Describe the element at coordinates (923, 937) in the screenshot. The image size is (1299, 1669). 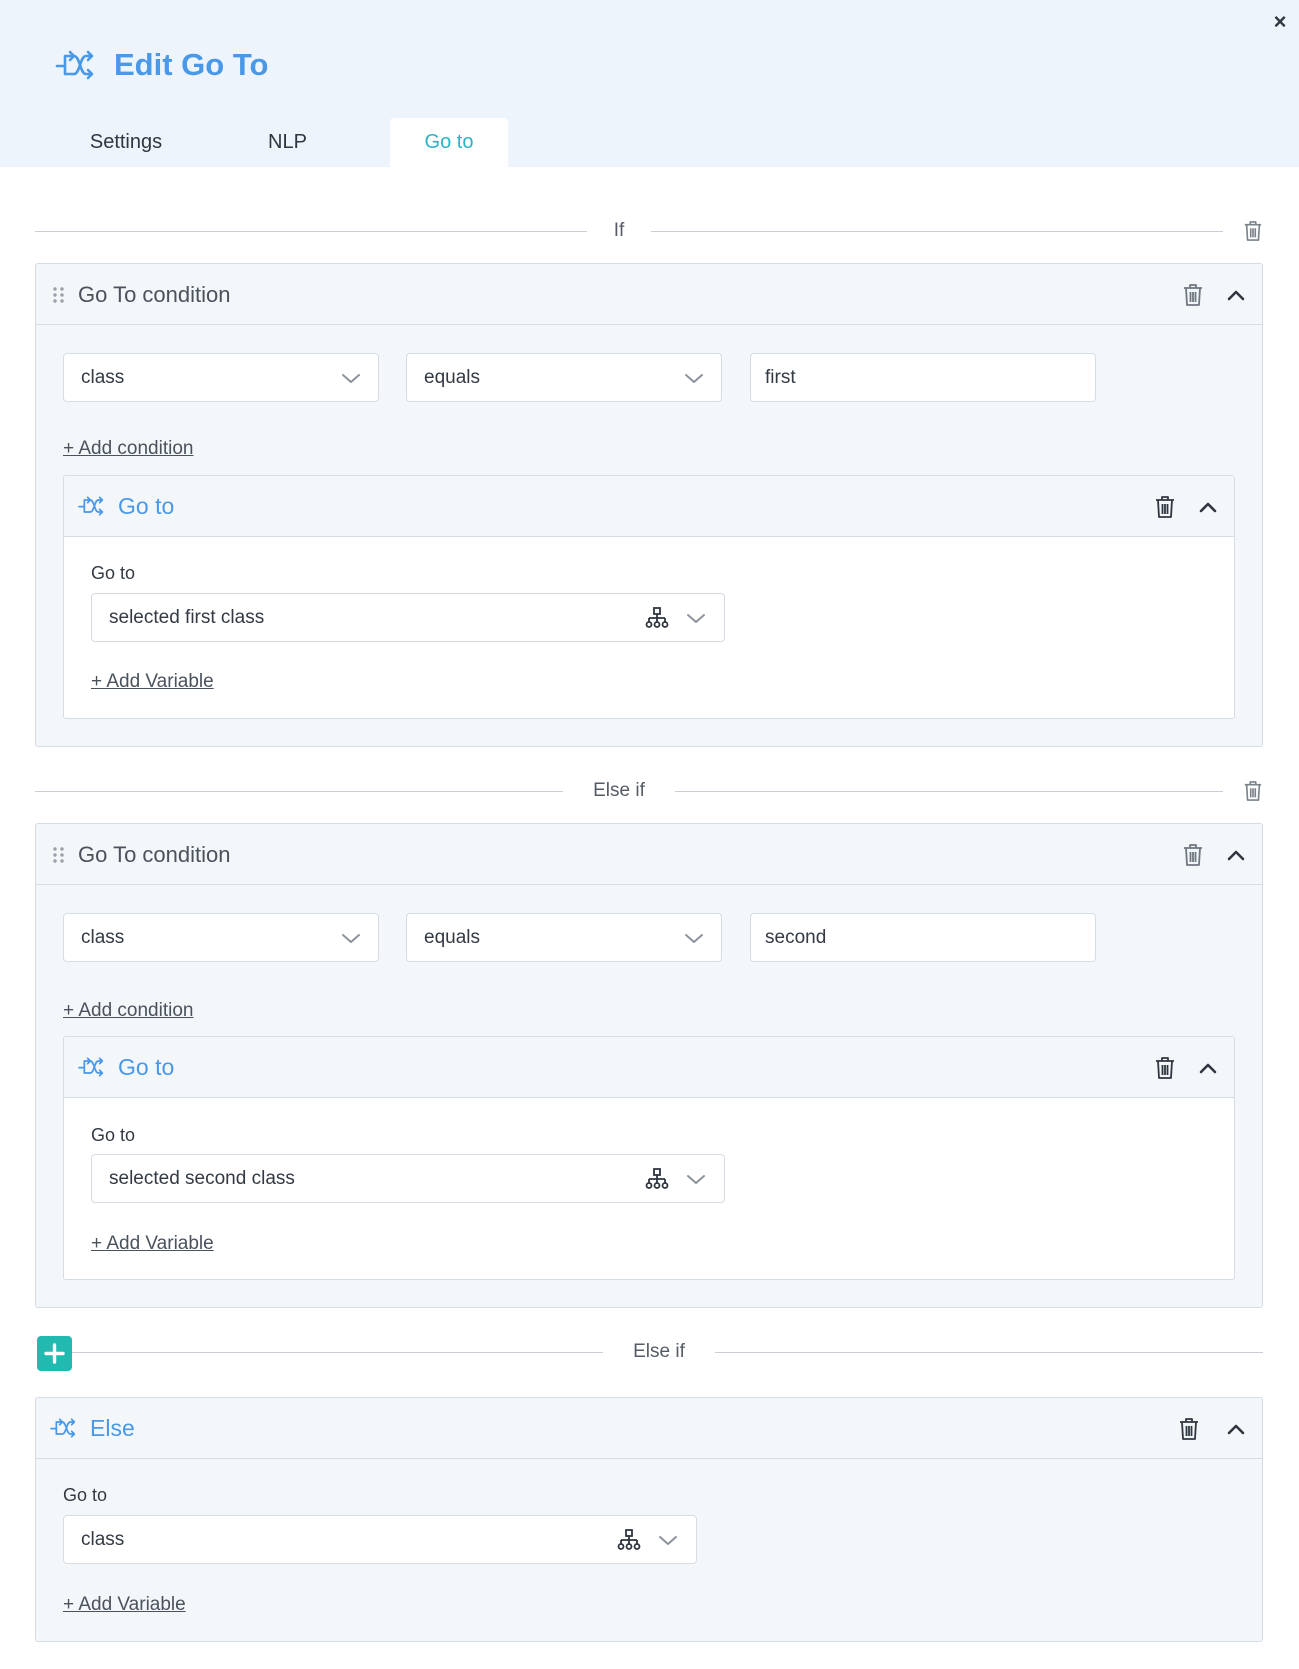
I see `condition-value-input: second` at that location.